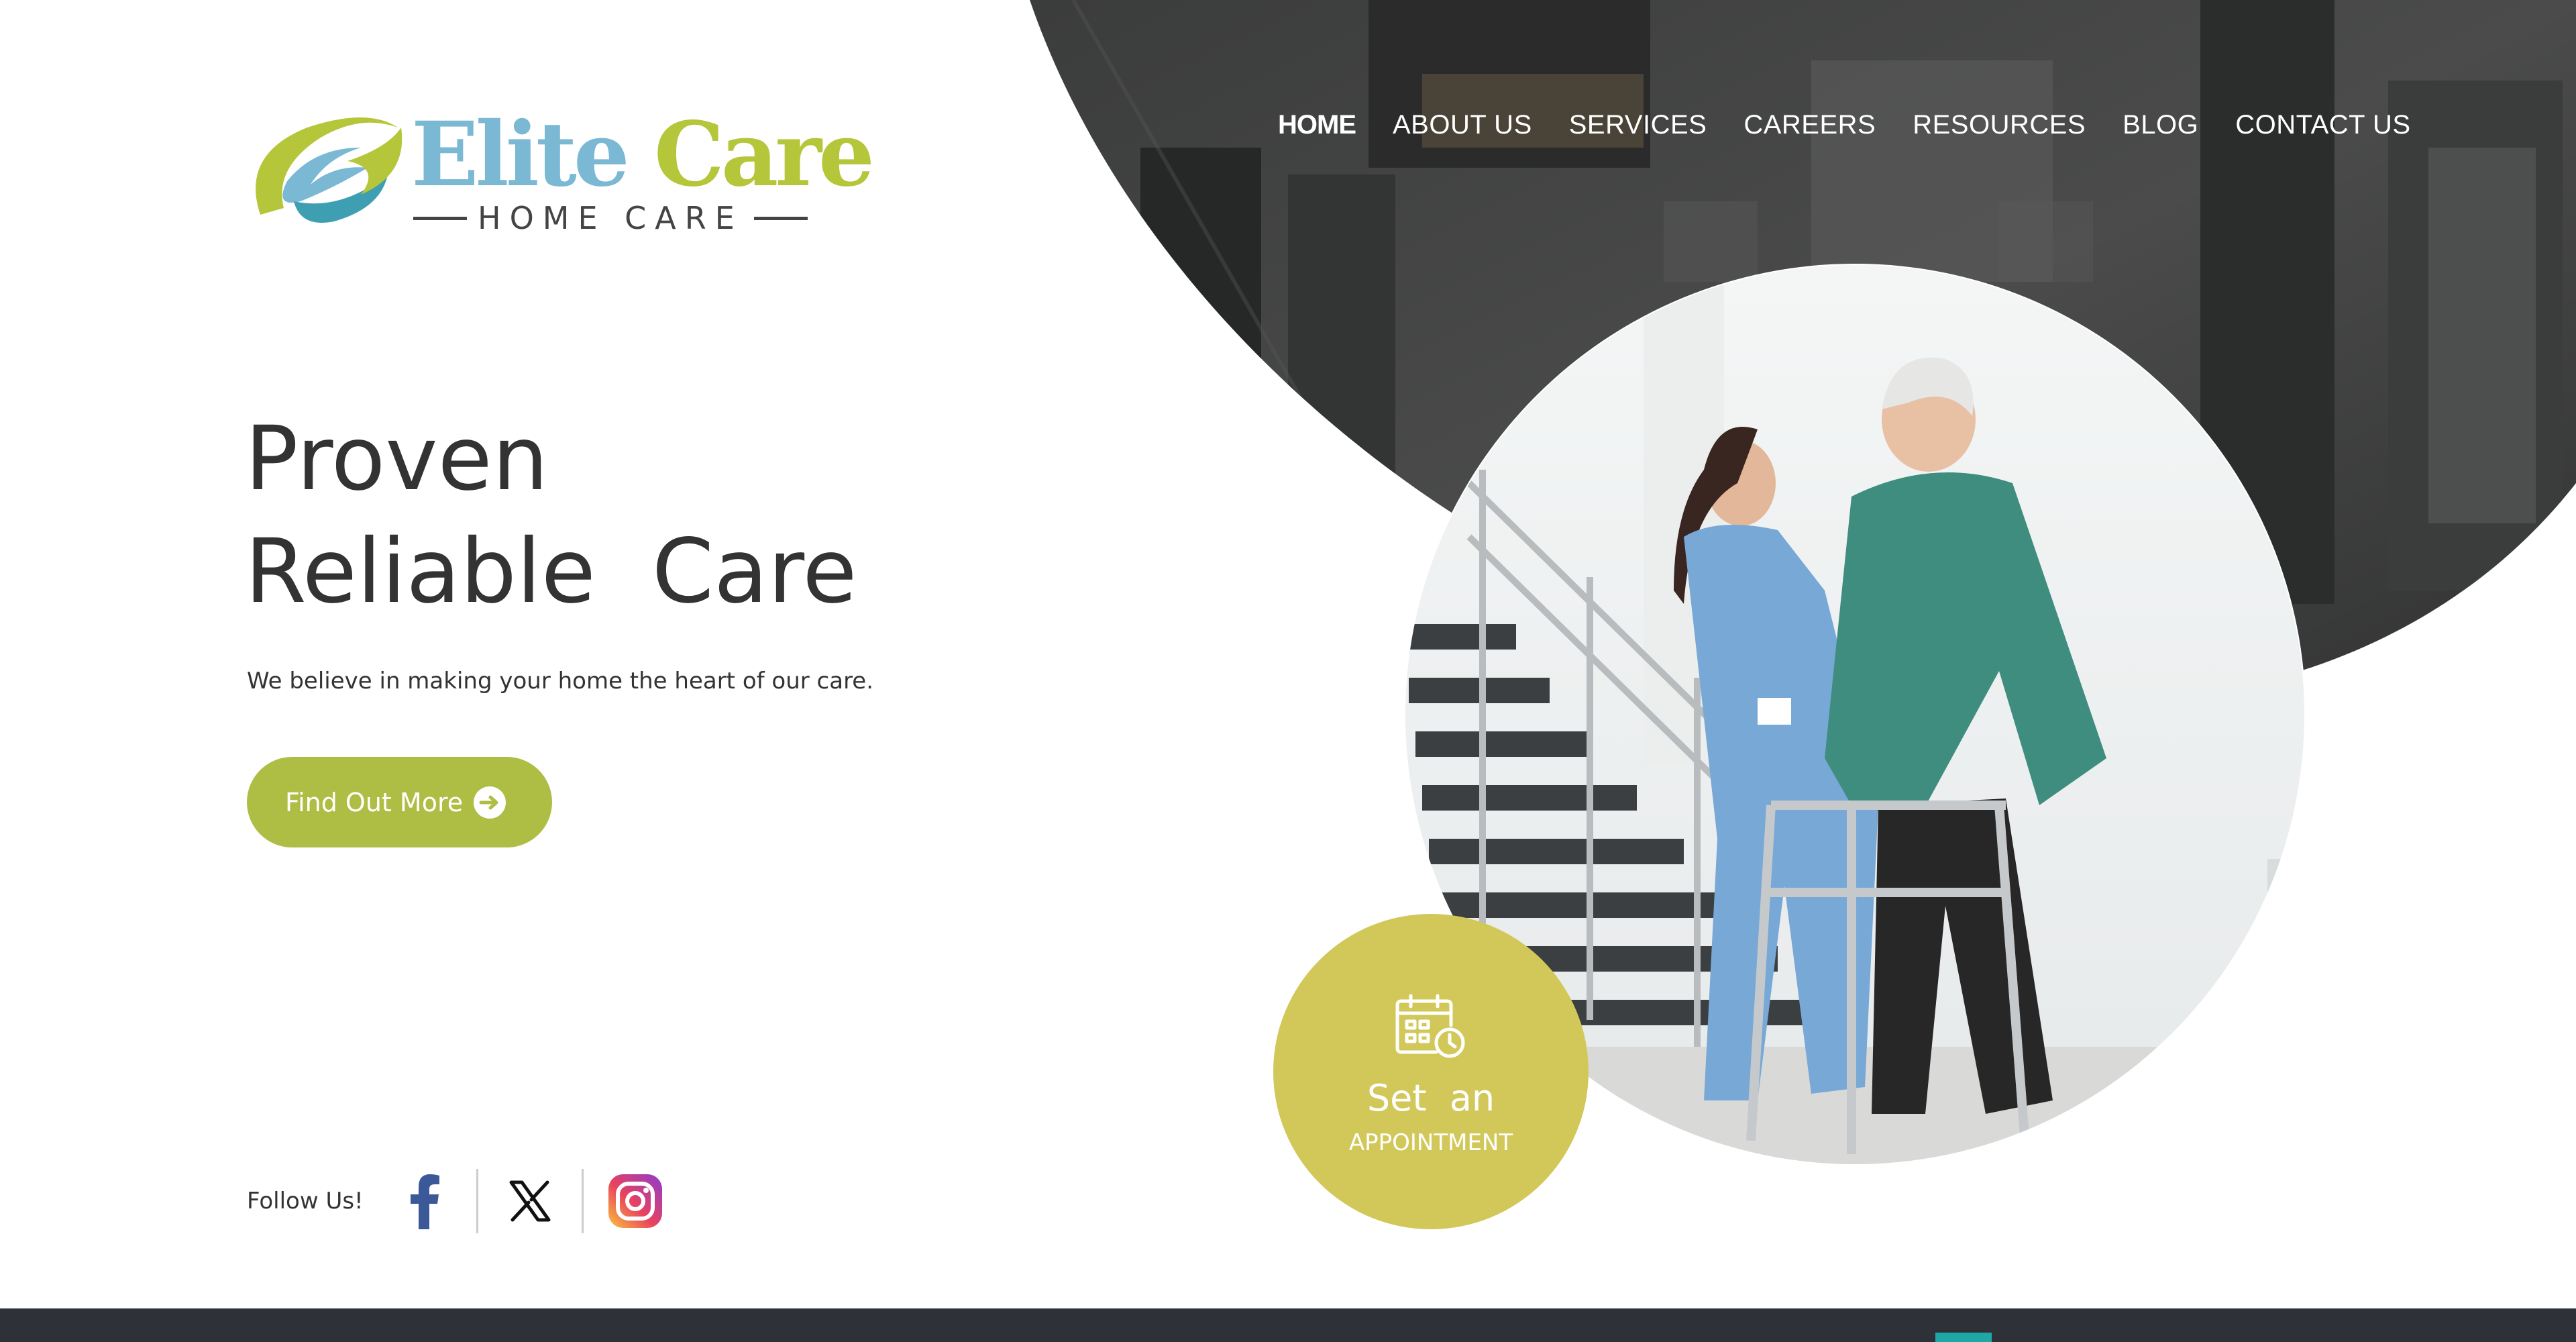 The width and height of the screenshot is (2576, 1342). I want to click on instagram-icon, so click(635, 1201).